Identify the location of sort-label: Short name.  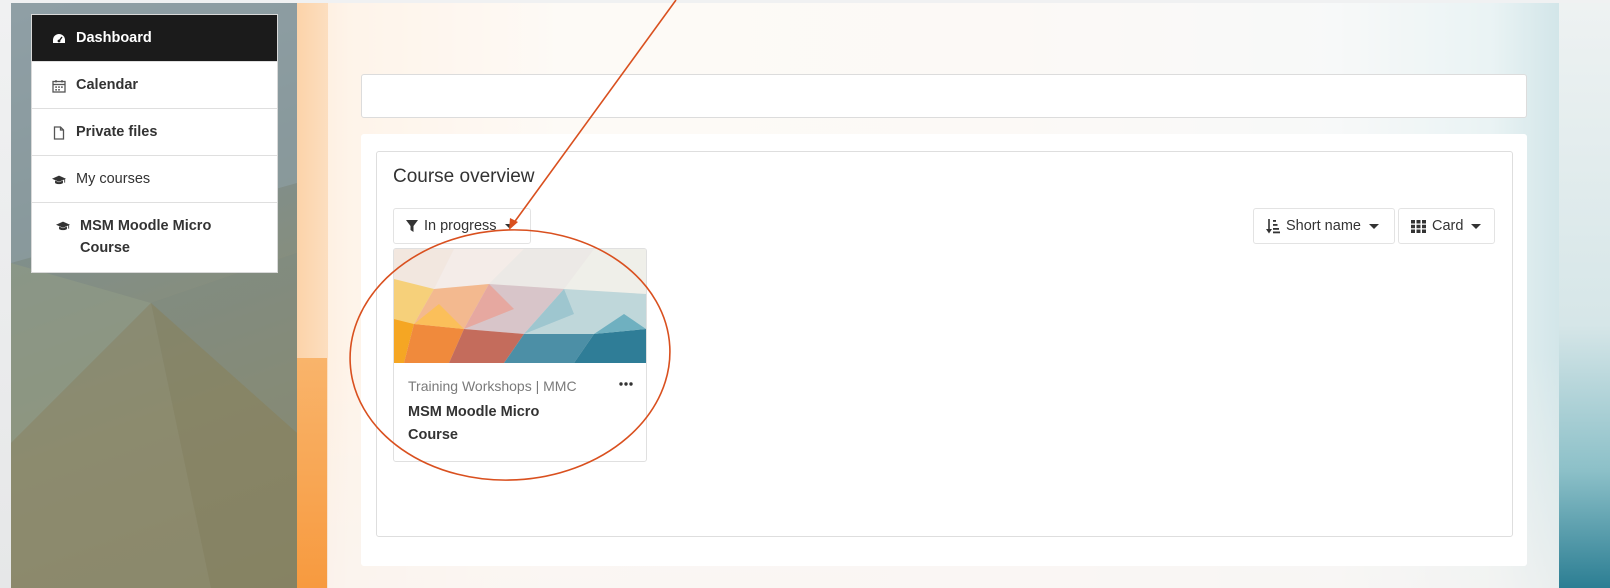
(1323, 226).